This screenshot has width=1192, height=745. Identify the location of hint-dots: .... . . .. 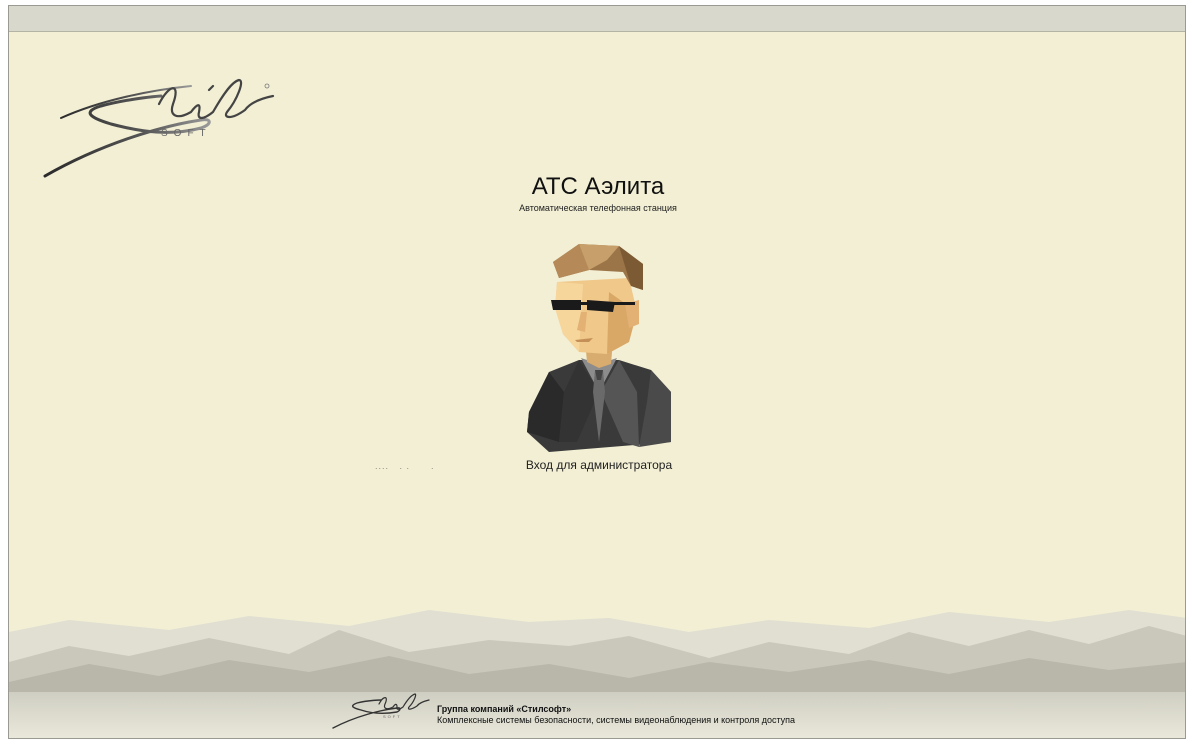
(405, 466).